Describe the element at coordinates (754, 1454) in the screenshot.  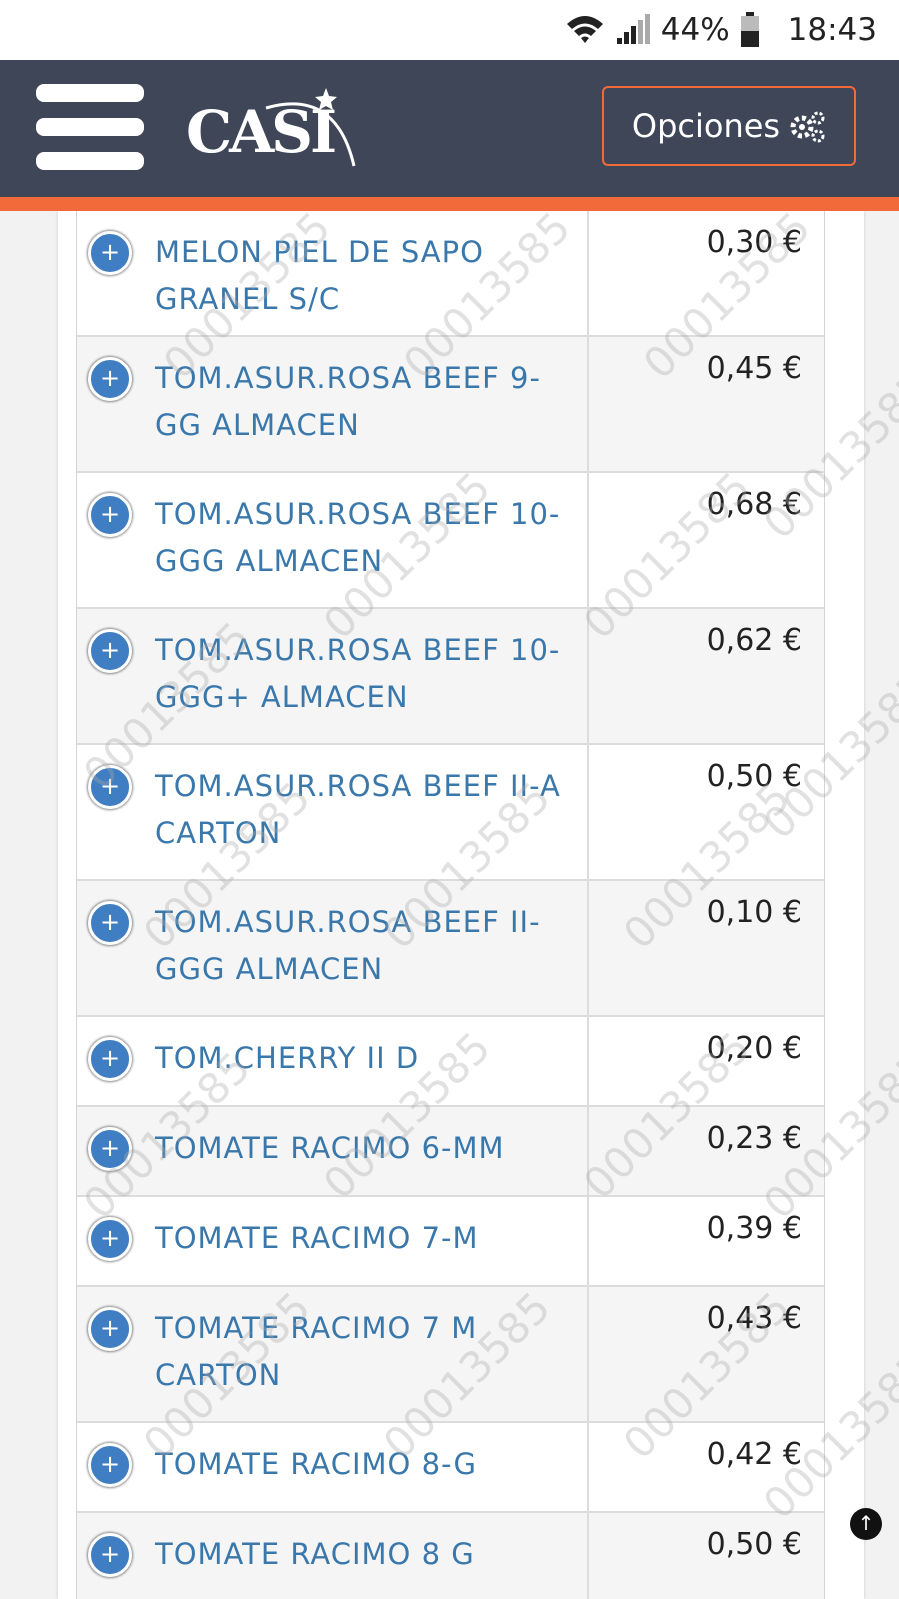
I see `product-price: 0,42 €` at that location.